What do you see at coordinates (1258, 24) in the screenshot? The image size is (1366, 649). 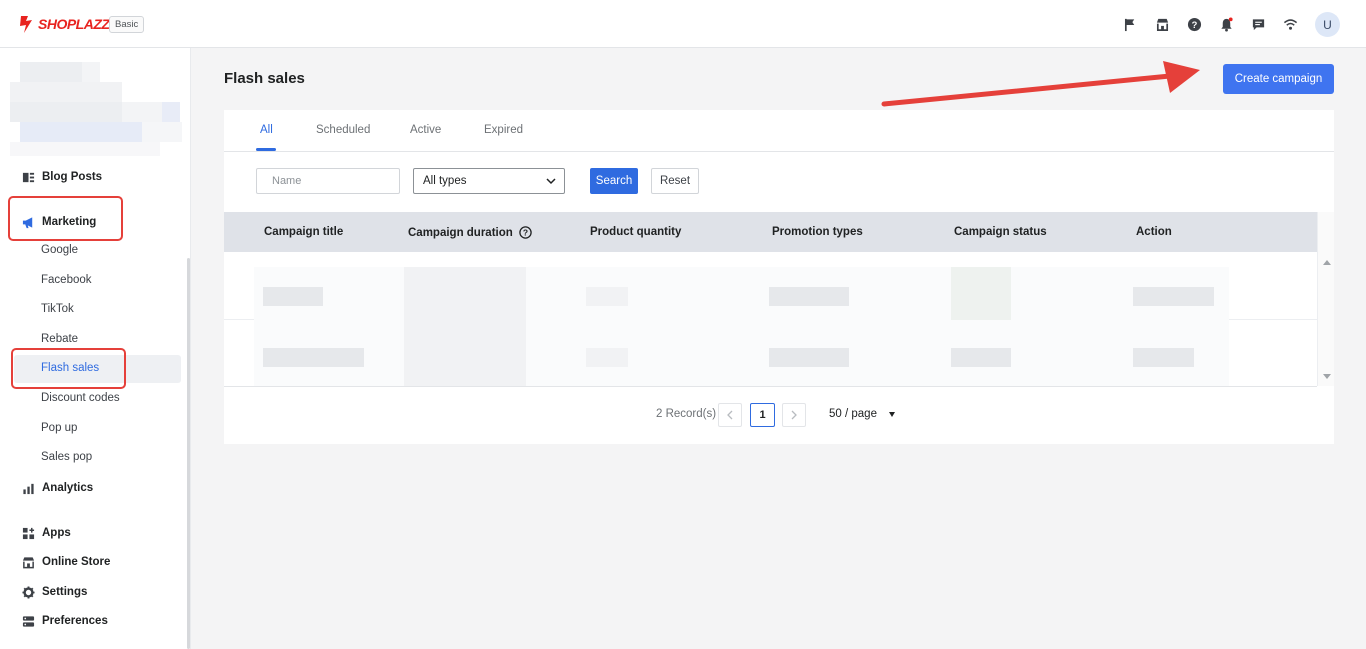 I see `chat-icon` at bounding box center [1258, 24].